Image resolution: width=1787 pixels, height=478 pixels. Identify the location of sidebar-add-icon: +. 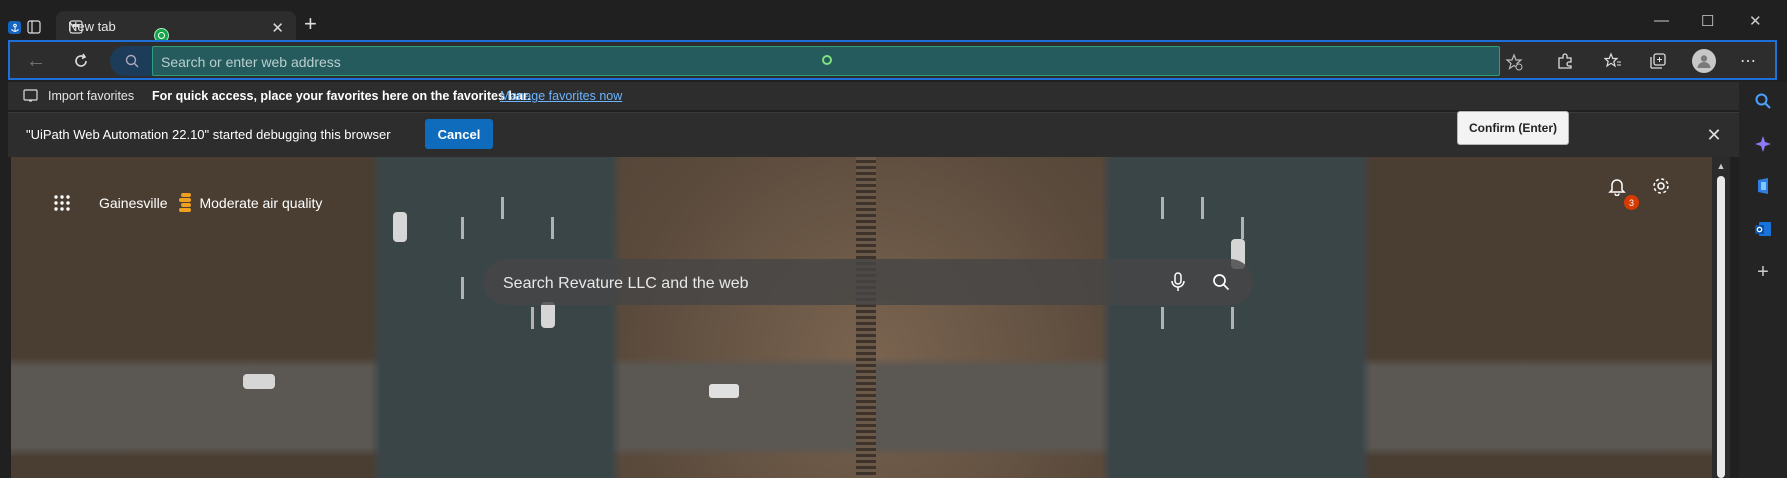
(1763, 272).